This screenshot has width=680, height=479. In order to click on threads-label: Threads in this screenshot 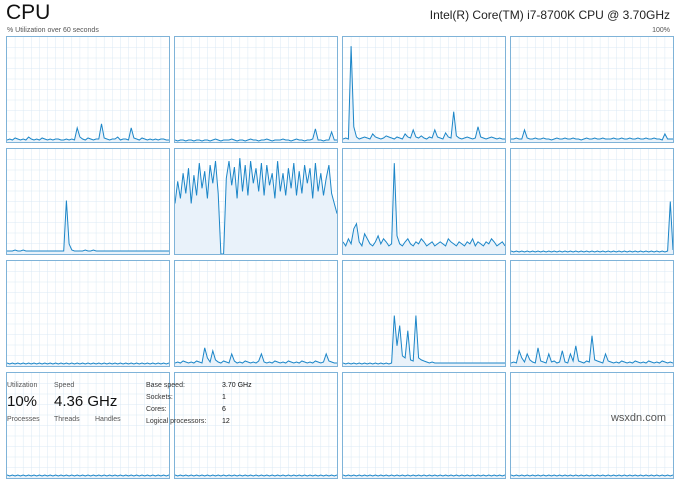, I will do `click(67, 419)`.